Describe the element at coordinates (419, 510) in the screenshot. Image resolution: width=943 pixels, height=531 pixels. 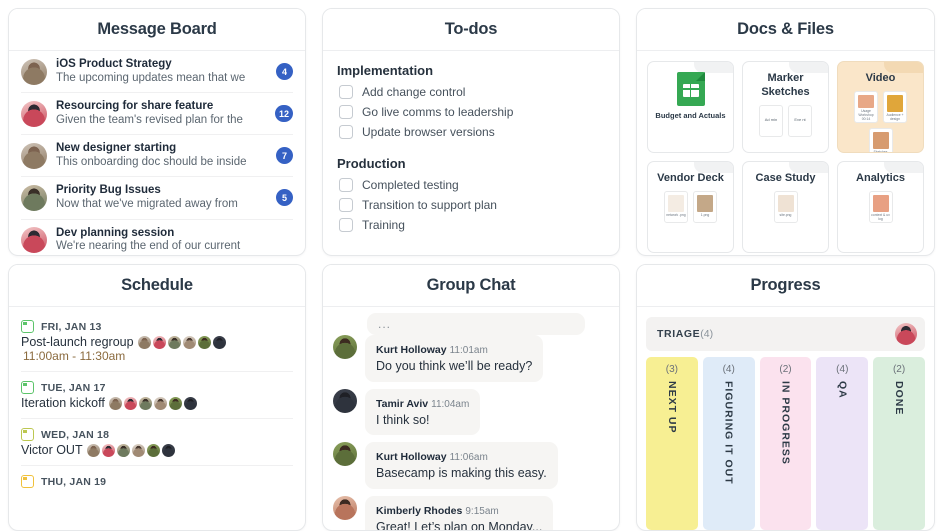
I see `chat-author-name: Kimberly Rhodes` at that location.